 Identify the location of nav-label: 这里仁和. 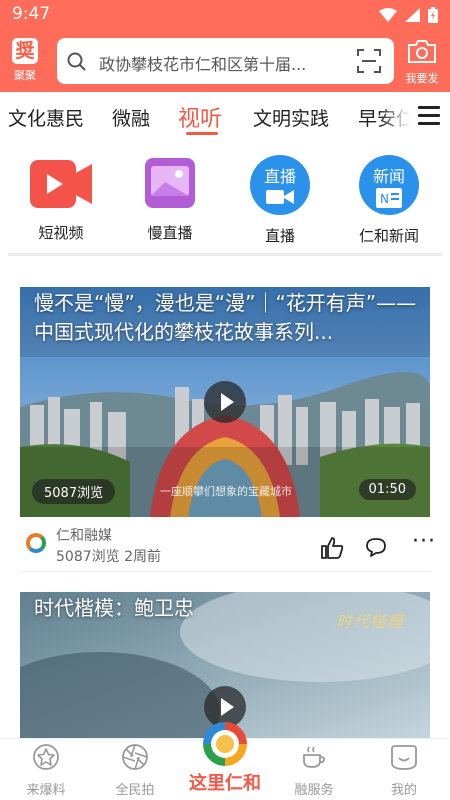
(225, 783).